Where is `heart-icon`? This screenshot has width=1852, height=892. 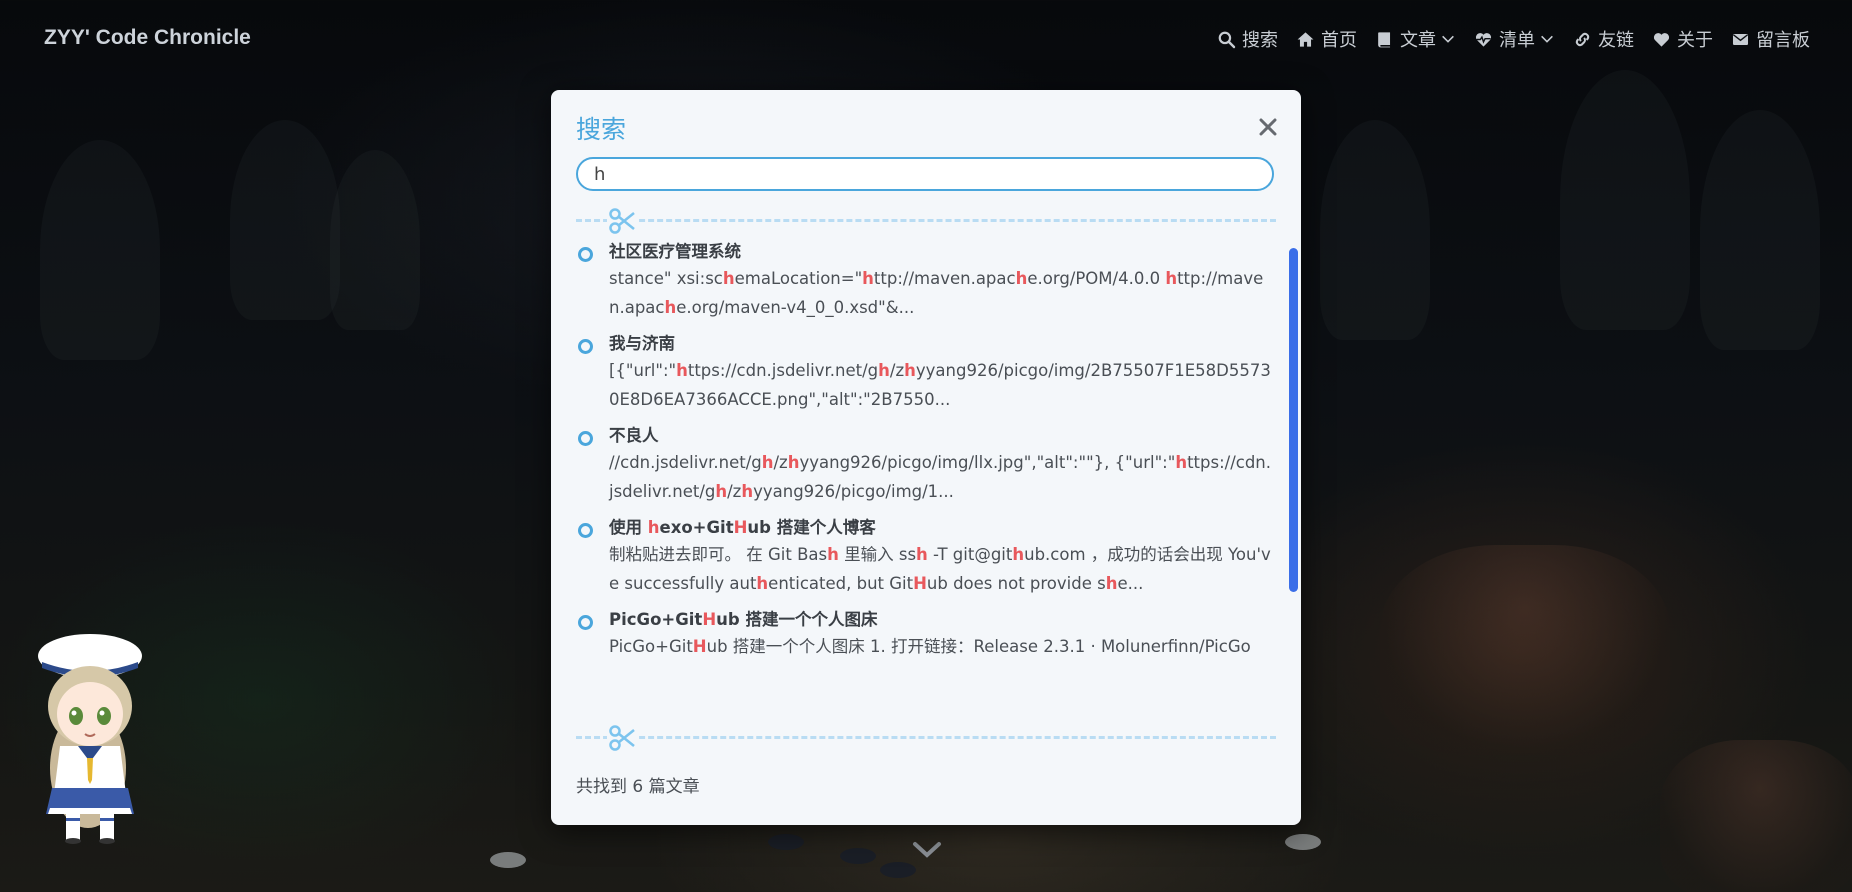
heart-icon is located at coordinates (1661, 39).